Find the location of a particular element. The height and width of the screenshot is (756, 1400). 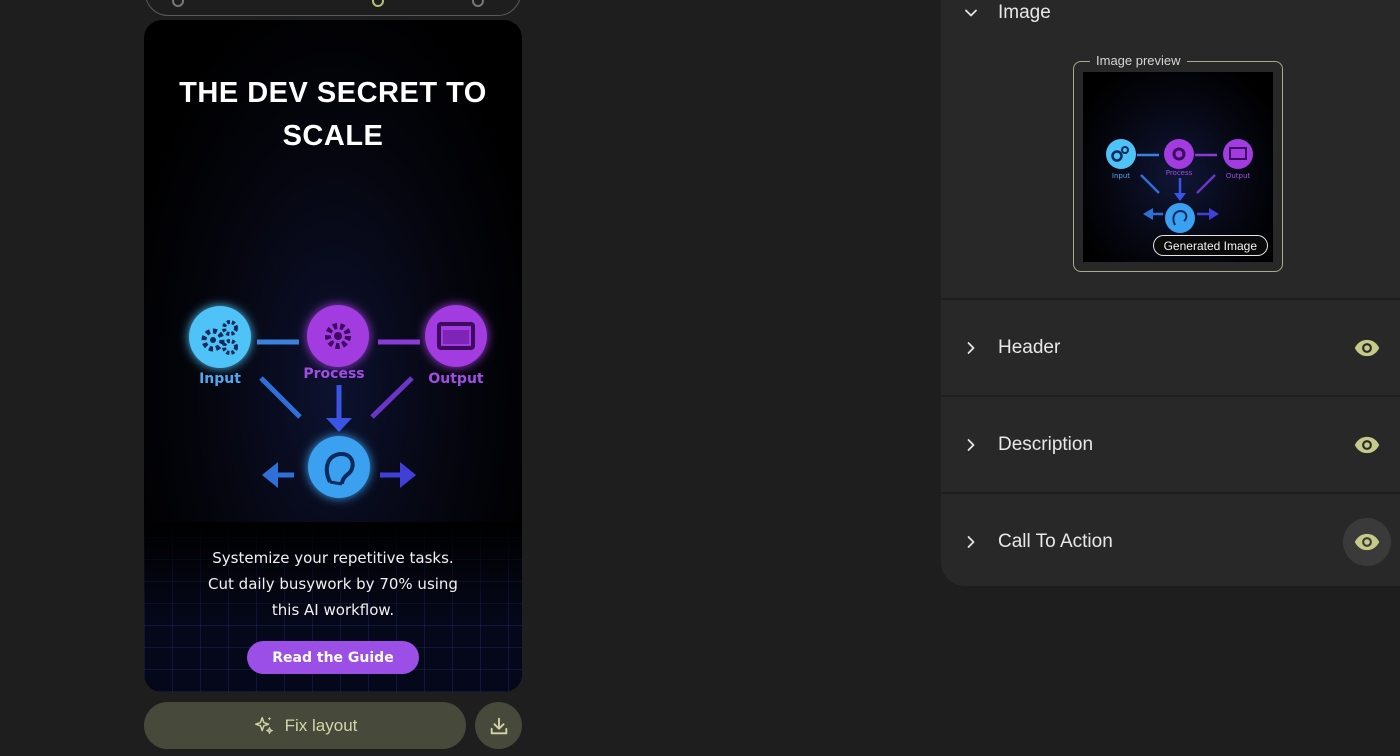

download-button is located at coordinates (498, 725).